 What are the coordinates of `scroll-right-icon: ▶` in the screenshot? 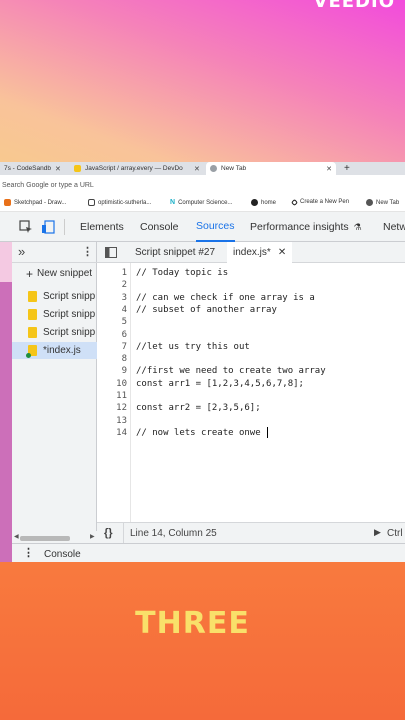 It's located at (92, 536).